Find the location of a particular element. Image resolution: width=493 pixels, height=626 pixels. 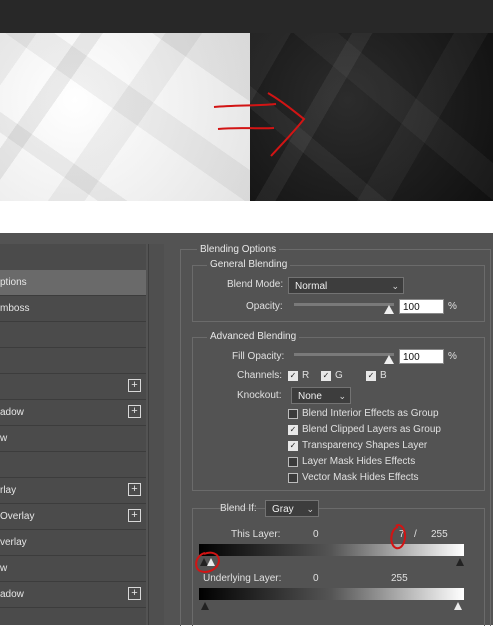

style-list-item: verlay is located at coordinates (73, 543).